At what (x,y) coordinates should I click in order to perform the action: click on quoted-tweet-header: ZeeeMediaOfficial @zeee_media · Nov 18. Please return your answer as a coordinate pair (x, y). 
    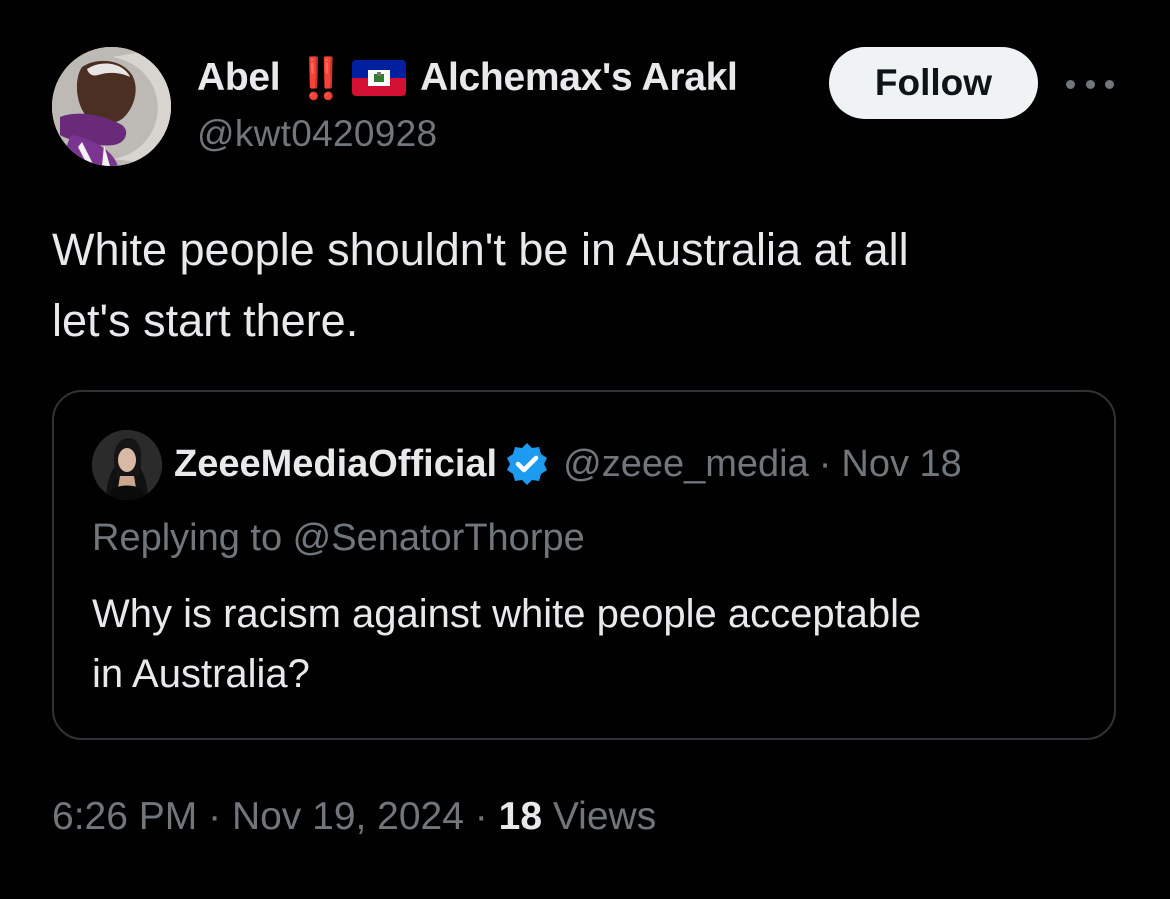
    Looking at the image, I should click on (568, 464).